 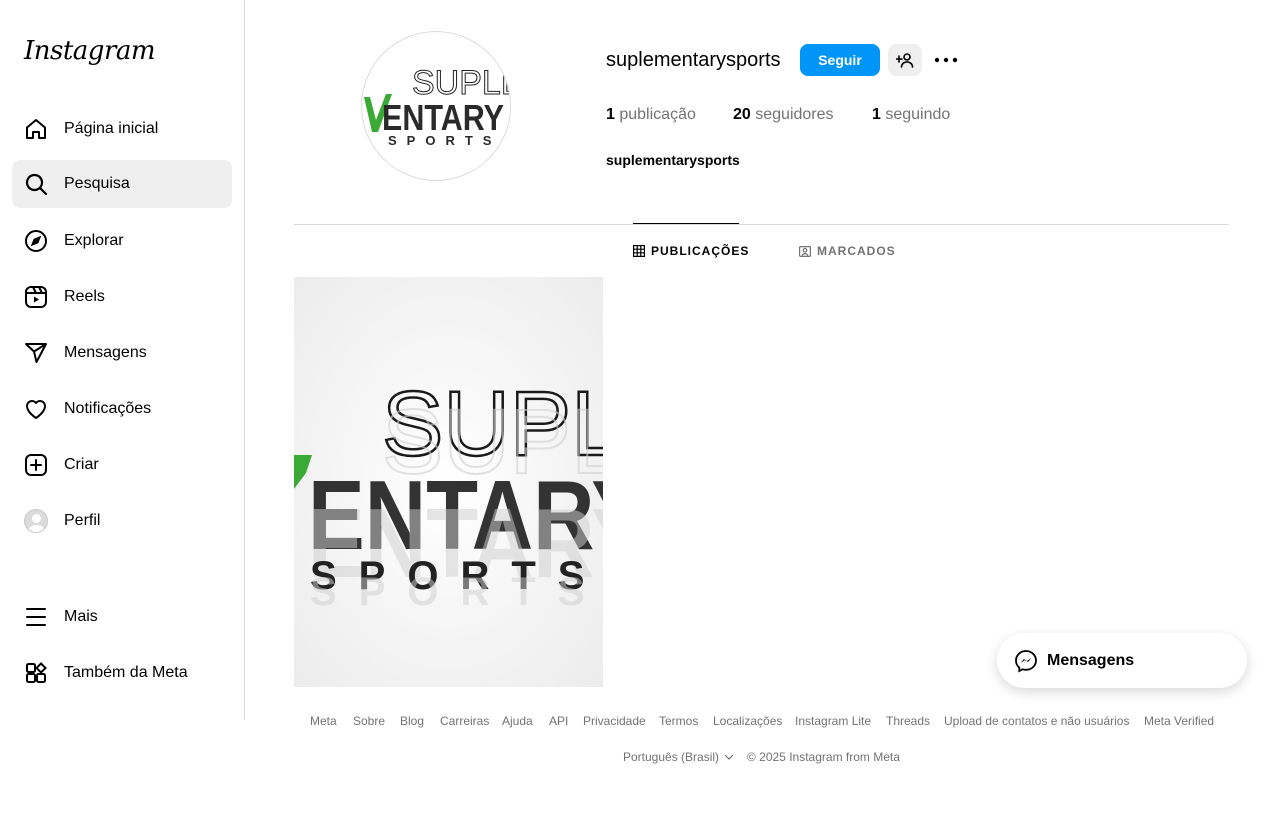 What do you see at coordinates (1179, 721) in the screenshot?
I see `footer-link: Meta Verified` at bounding box center [1179, 721].